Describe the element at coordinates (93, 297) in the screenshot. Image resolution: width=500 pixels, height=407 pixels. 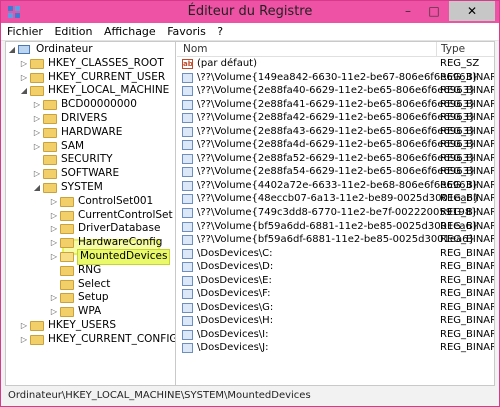
I see `tree-item-label: Setup` at that location.